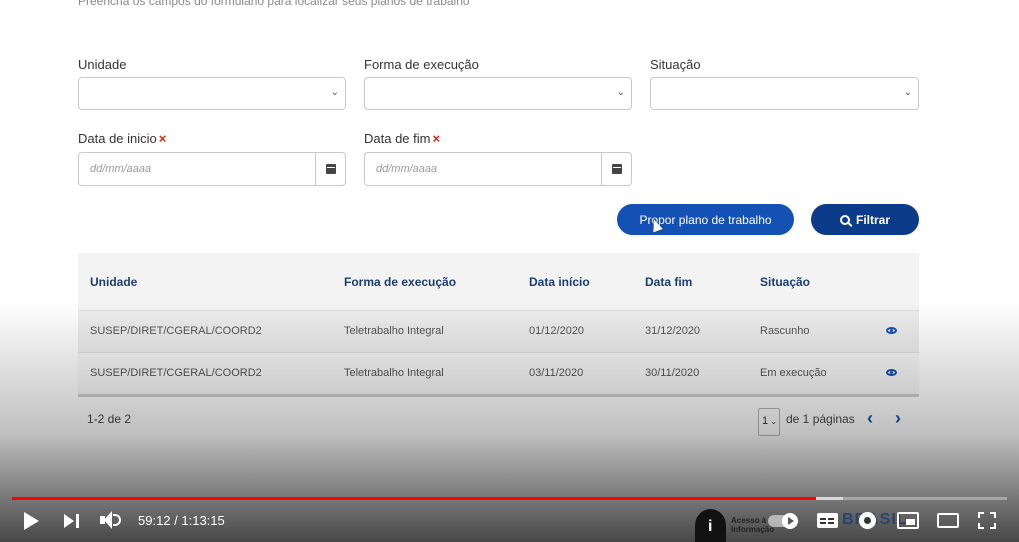 The image size is (1019, 542). I want to click on miniplayer-icon, so click(908, 520).